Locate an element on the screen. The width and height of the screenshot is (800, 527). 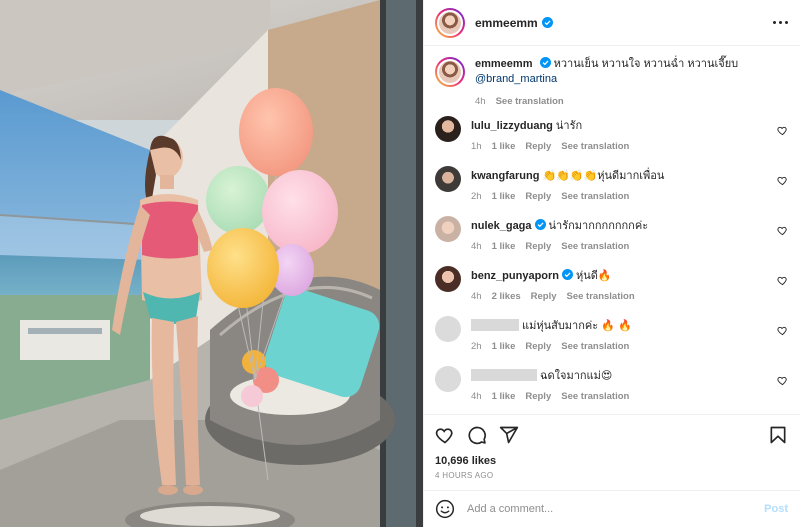
bookmark-icon is located at coordinates (778, 435).